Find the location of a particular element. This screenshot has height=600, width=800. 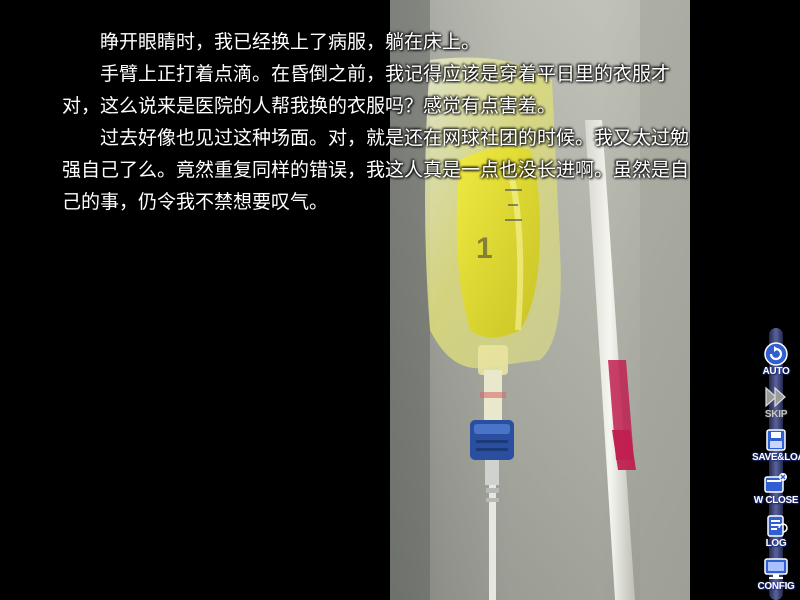

log-label: LOG is located at coordinates (776, 543).